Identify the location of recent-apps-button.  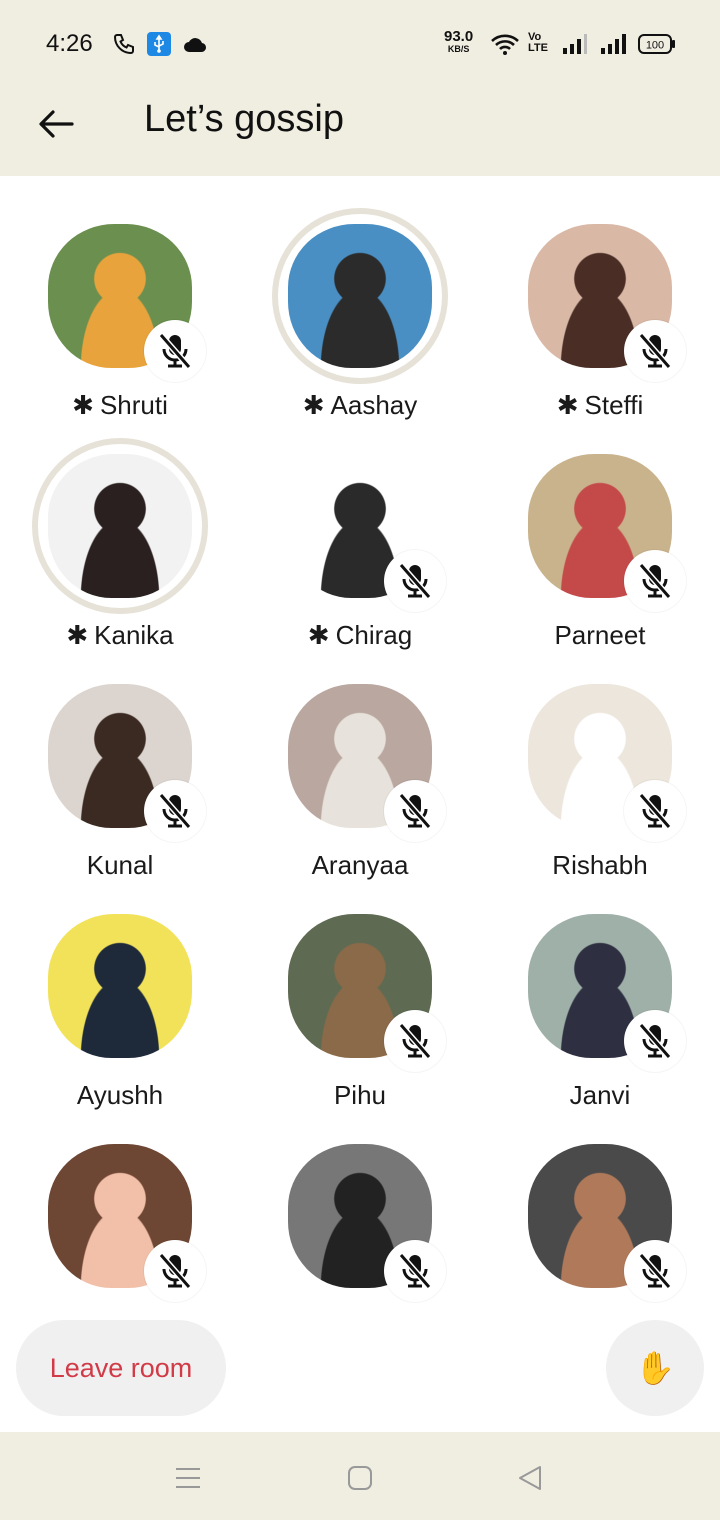
(188, 1478).